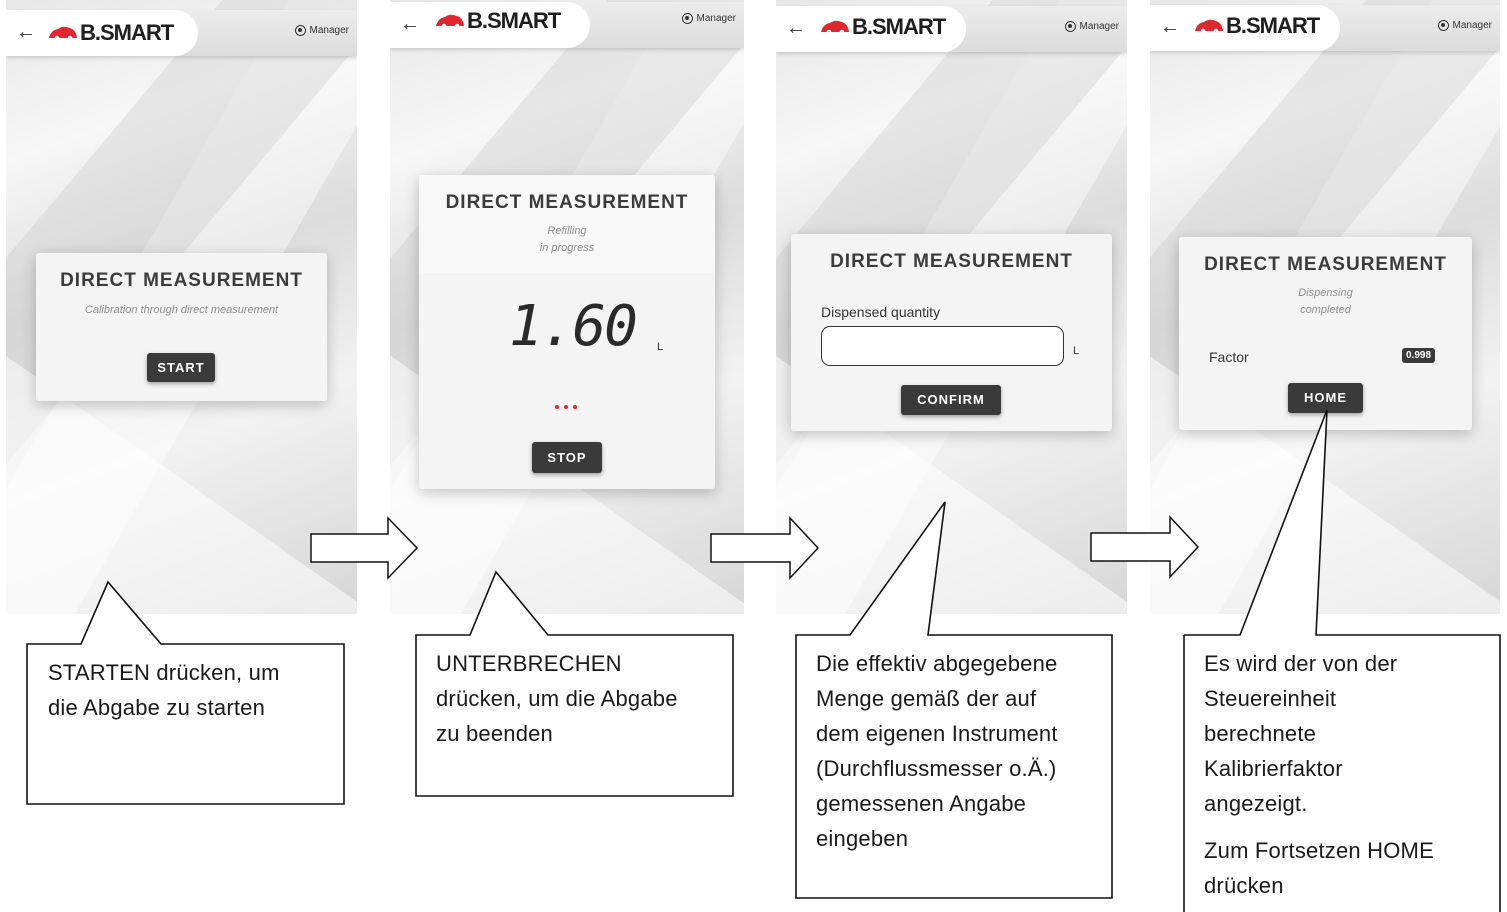 This screenshot has width=1507, height=912. Describe the element at coordinates (937, 663) in the screenshot. I see `callout-line: Die effektiv abgegebene` at that location.